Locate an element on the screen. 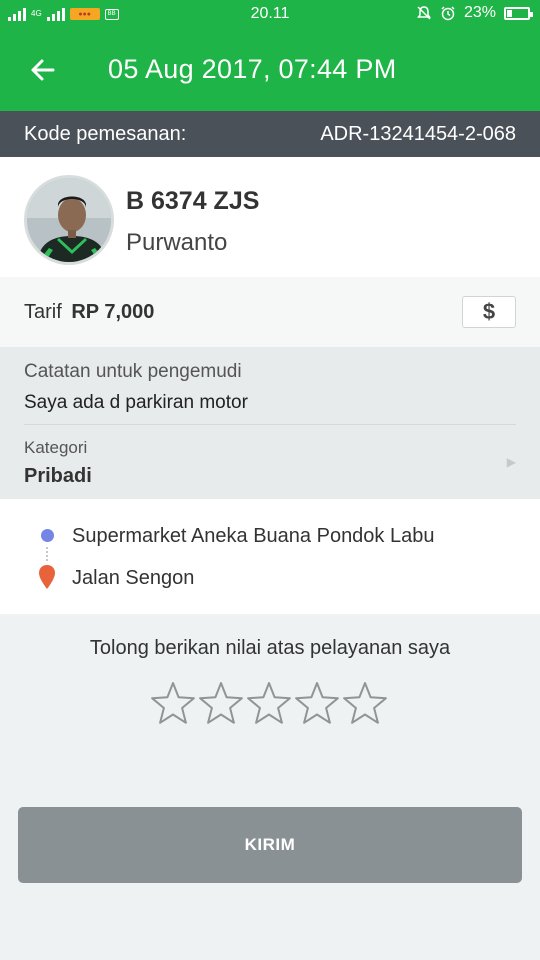 This screenshot has width=540, height=960. app-bar: 05 Aug 2017, 07:44 PM is located at coordinates (270, 69).